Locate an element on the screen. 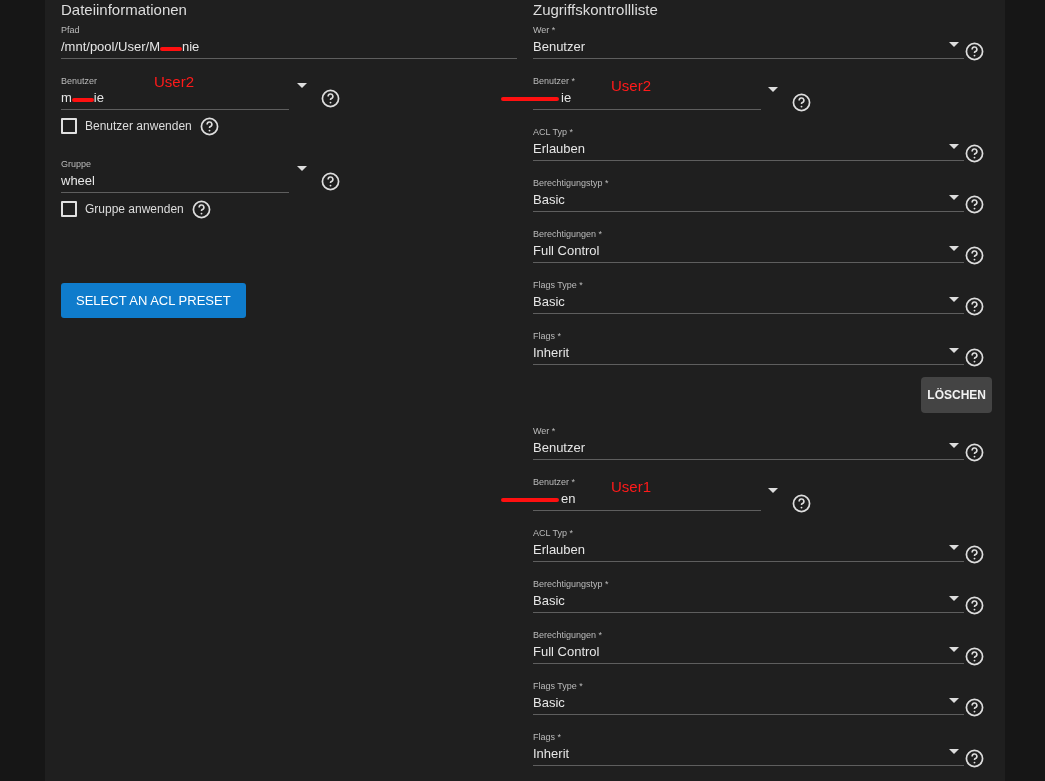 The image size is (1045, 781). group-select: wheel is located at coordinates (175, 181).